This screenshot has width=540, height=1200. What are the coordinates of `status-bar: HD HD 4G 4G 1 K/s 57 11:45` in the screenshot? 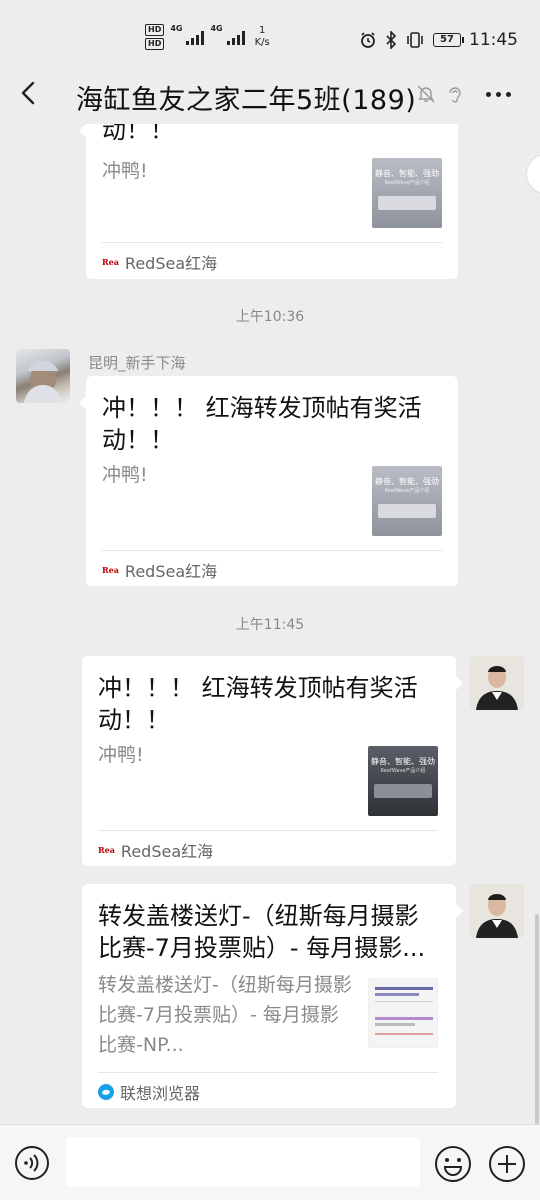 It's located at (270, 31).